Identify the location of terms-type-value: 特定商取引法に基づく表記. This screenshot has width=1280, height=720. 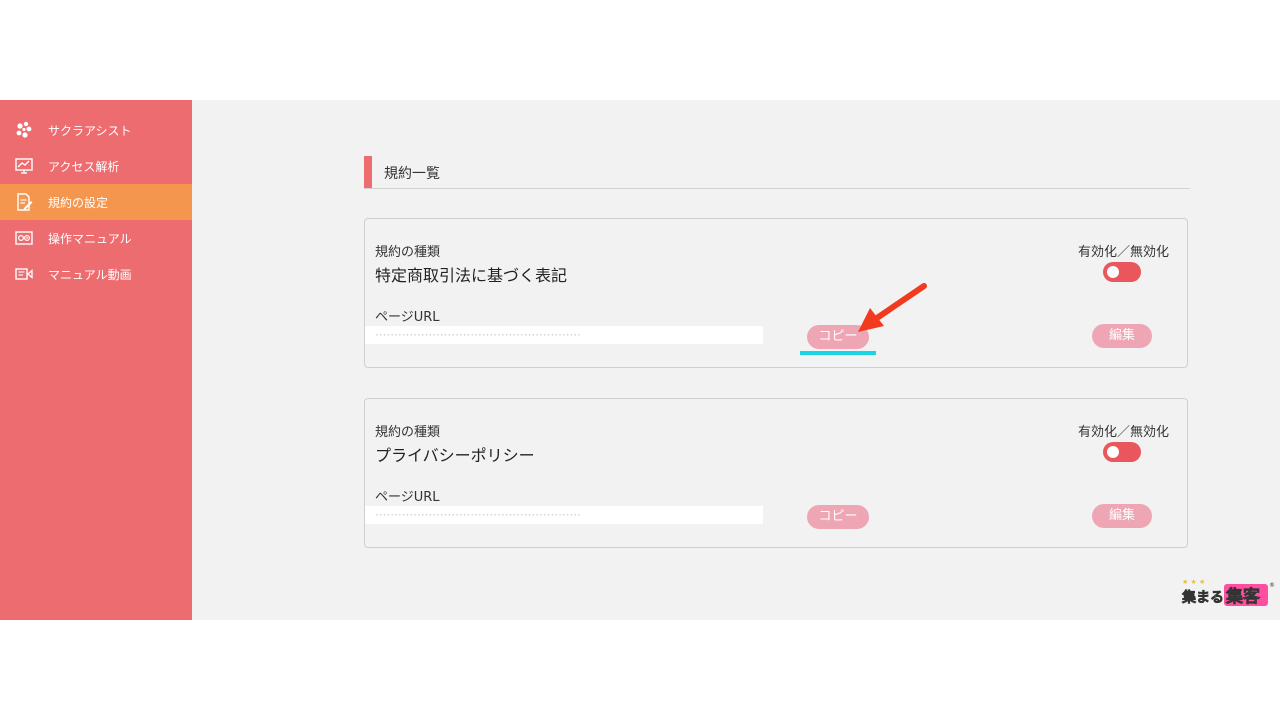
(471, 275).